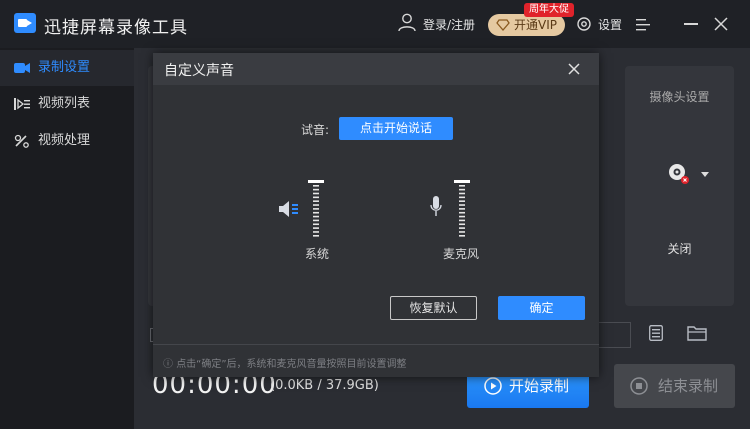 The image size is (750, 429). What do you see at coordinates (688, 386) in the screenshot?
I see `stop-recording-label: 结束录制` at bounding box center [688, 386].